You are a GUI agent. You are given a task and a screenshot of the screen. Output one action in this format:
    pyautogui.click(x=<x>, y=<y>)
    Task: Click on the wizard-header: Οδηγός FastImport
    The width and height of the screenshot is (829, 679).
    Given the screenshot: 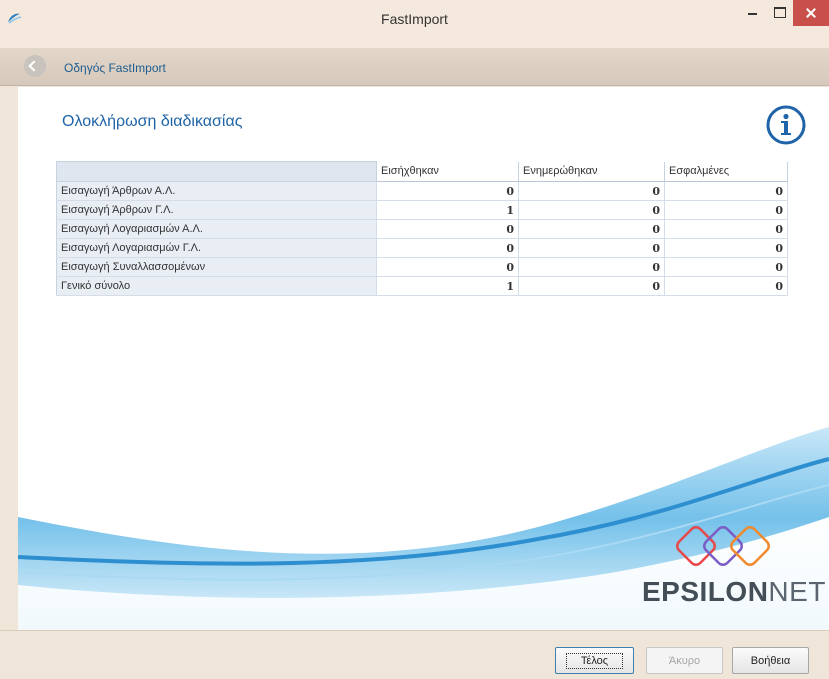 What is the action you would take?
    pyautogui.click(x=414, y=67)
    